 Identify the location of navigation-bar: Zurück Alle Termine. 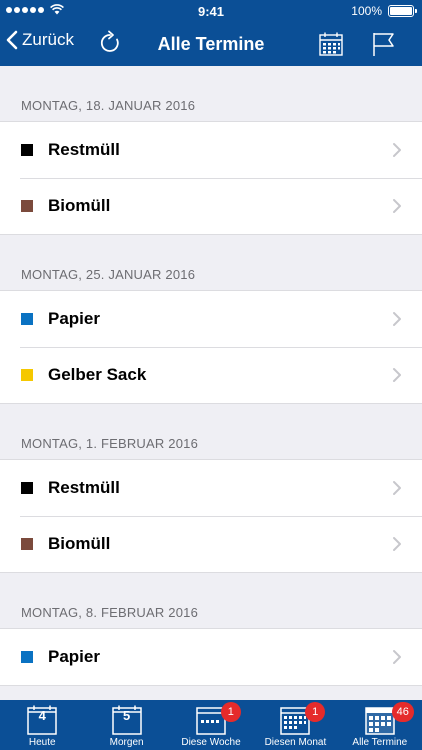
(211, 44).